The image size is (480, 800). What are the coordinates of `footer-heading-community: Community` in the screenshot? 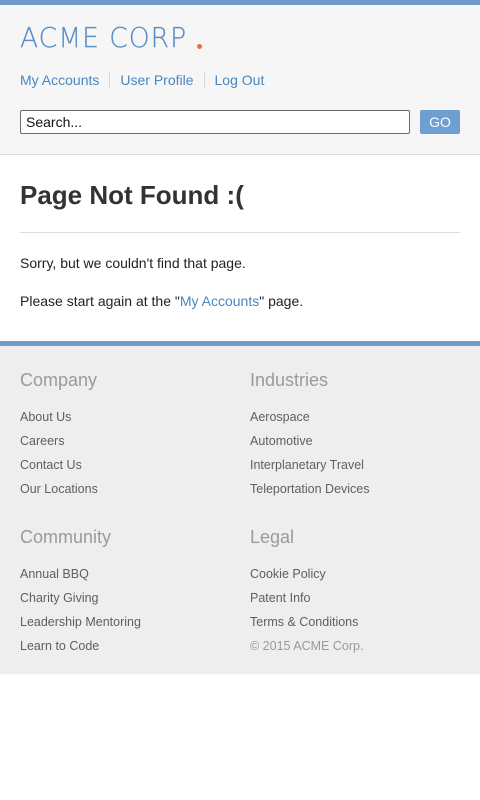 It's located at (66, 537).